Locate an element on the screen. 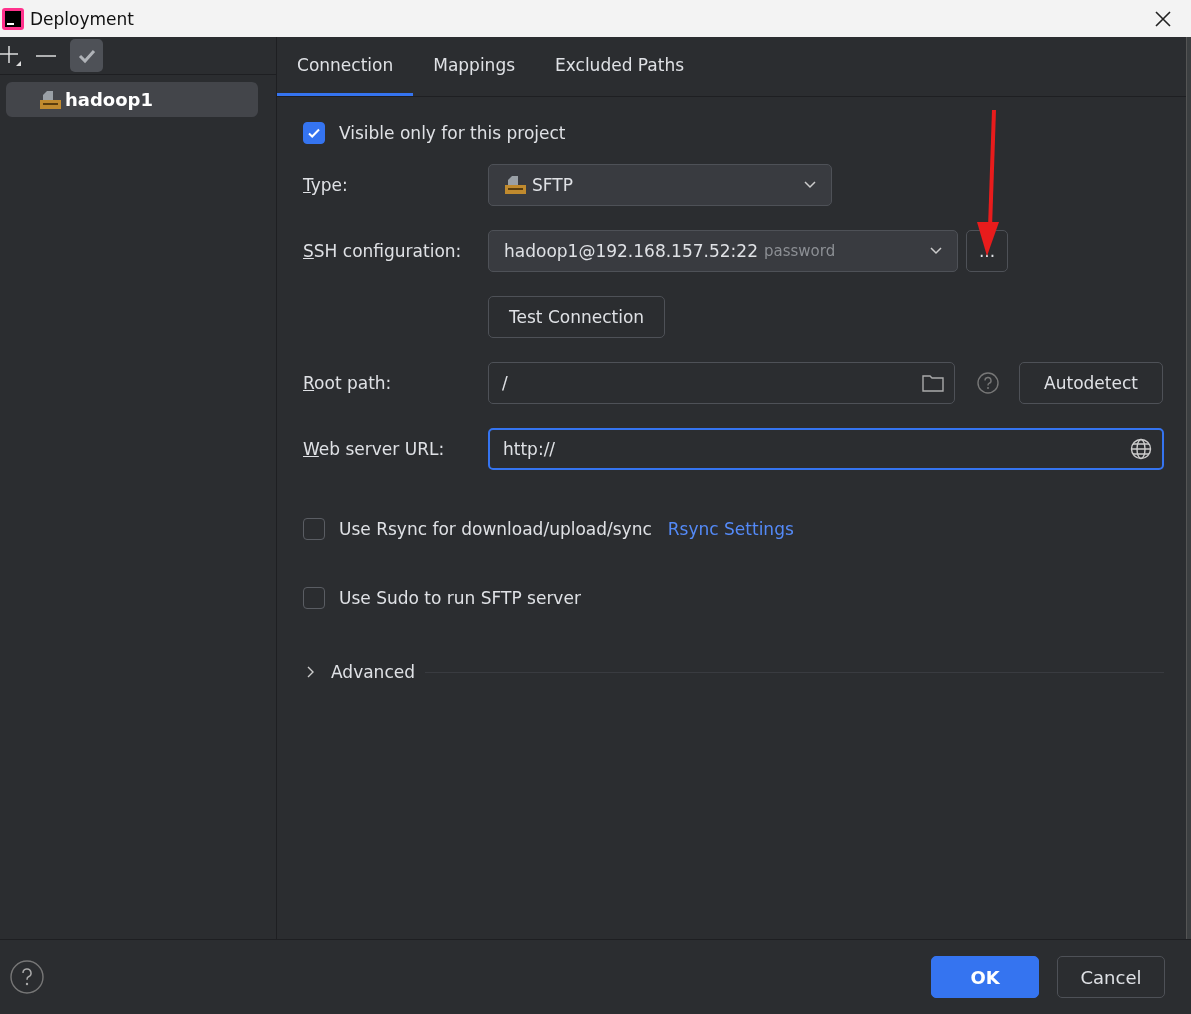  section-title: Advanced is located at coordinates (373, 672).